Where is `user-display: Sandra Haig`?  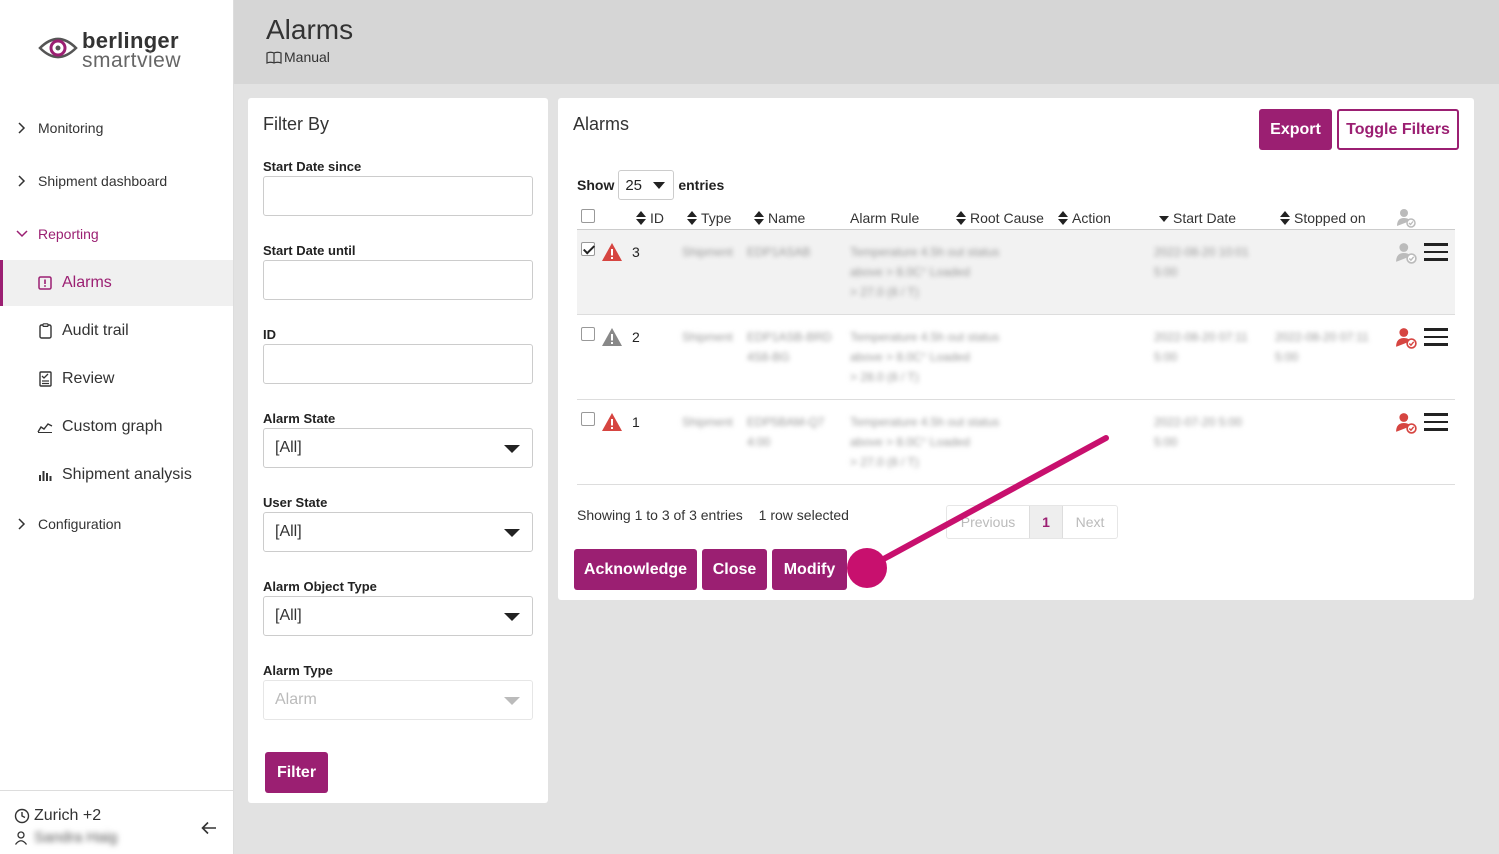
user-display: Sandra Haig is located at coordinates (65, 837).